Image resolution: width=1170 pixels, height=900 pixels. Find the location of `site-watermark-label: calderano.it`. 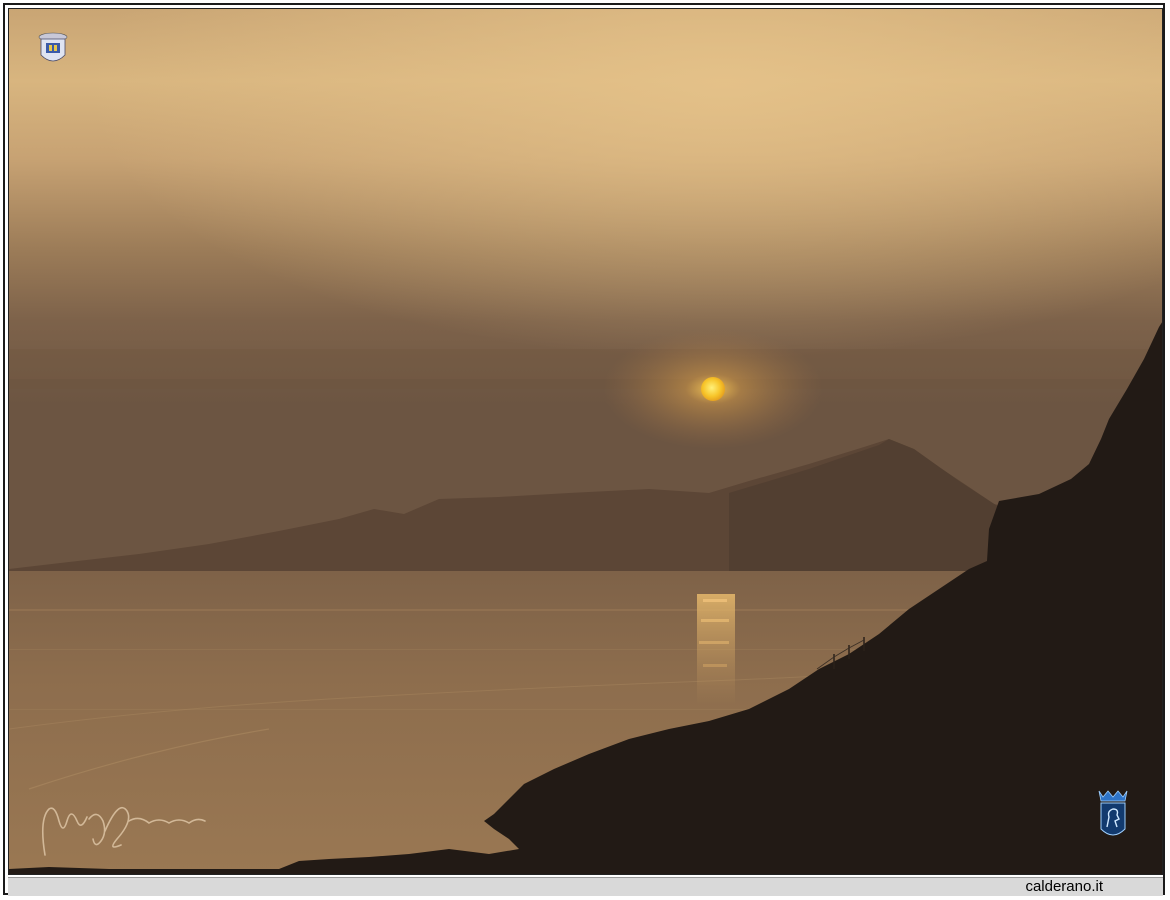

site-watermark-label: calderano.it is located at coordinates (1064, 887).